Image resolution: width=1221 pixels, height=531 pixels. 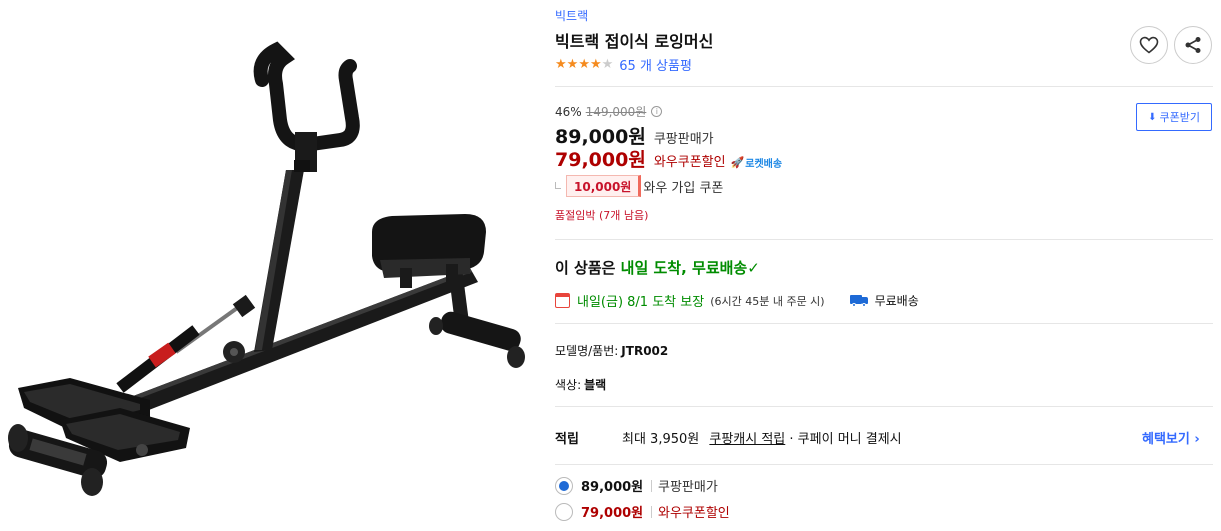 I want to click on discount-row: 46% 149,000원 i, so click(x=609, y=111).